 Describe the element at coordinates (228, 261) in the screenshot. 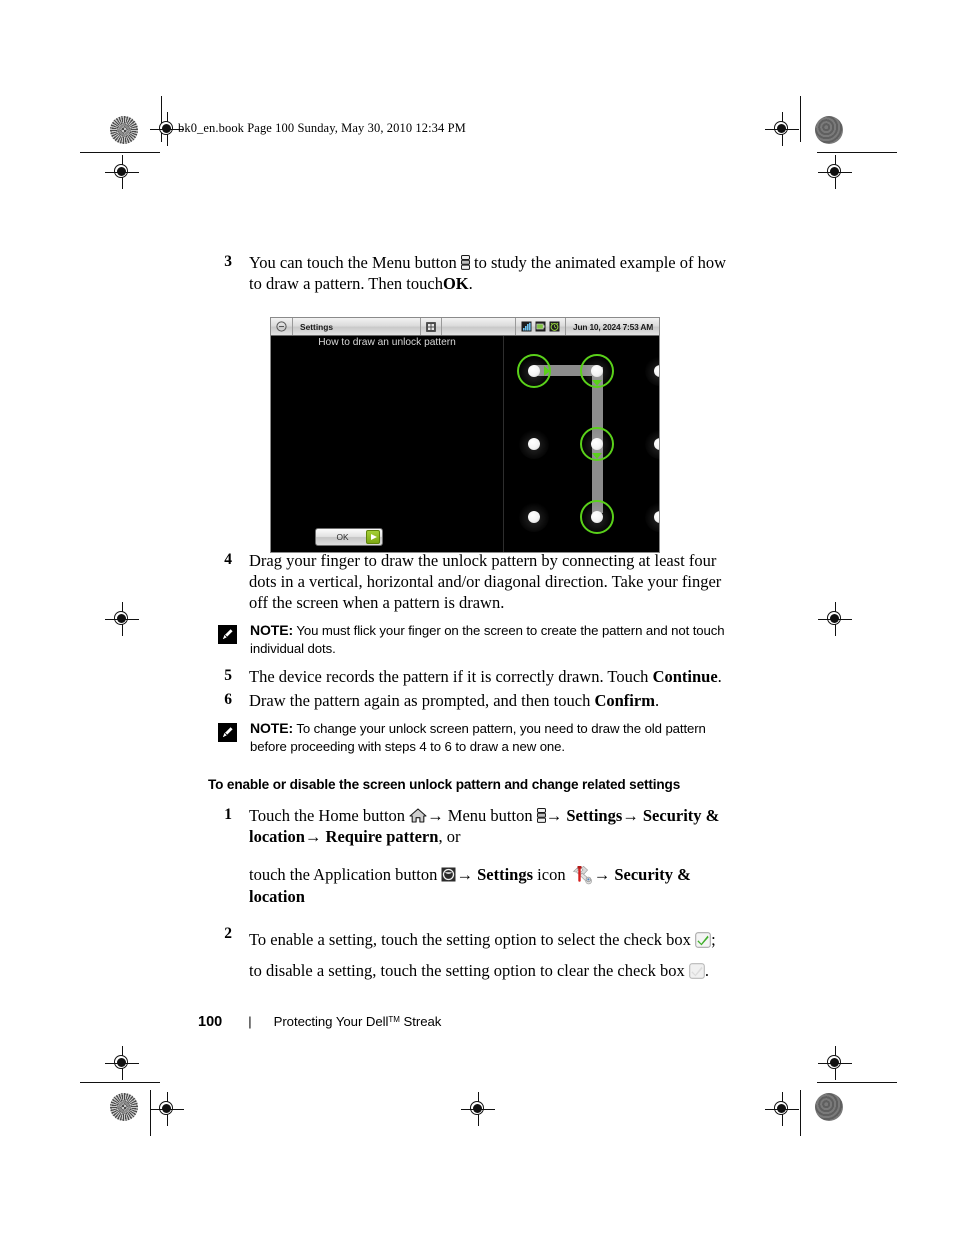

I see `step-3-number: 3` at that location.